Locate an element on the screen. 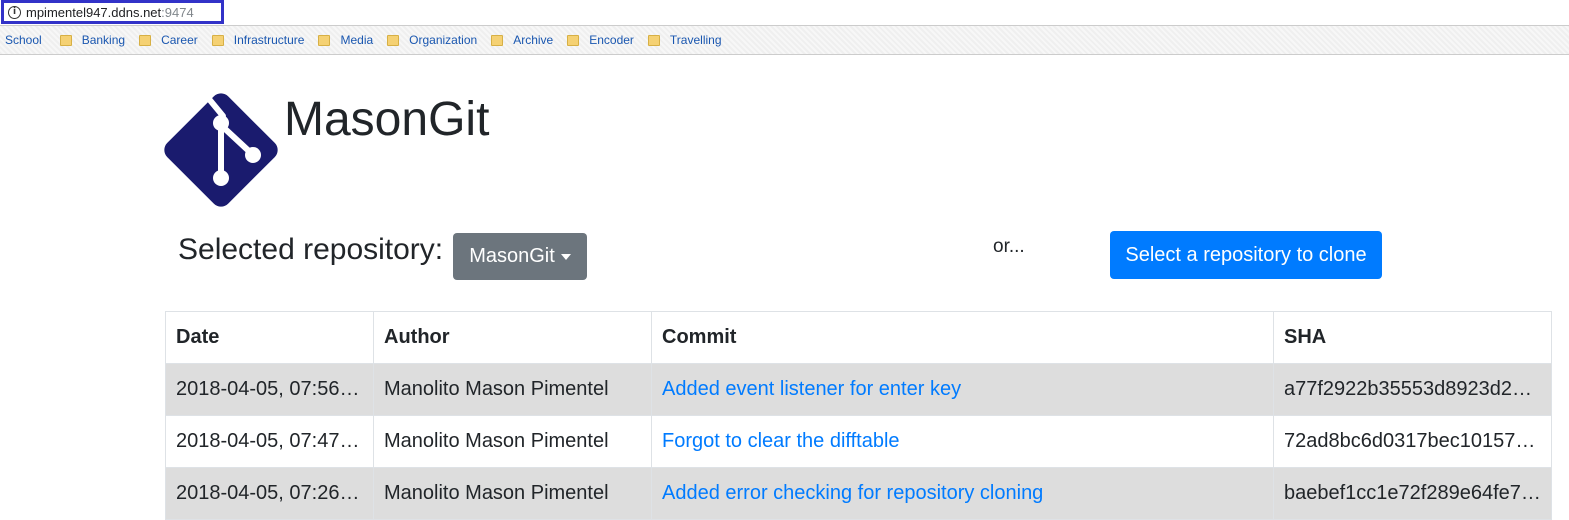 The height and width of the screenshot is (520, 1569). table-header-row: Date Author Commit SHA is located at coordinates (858, 337).